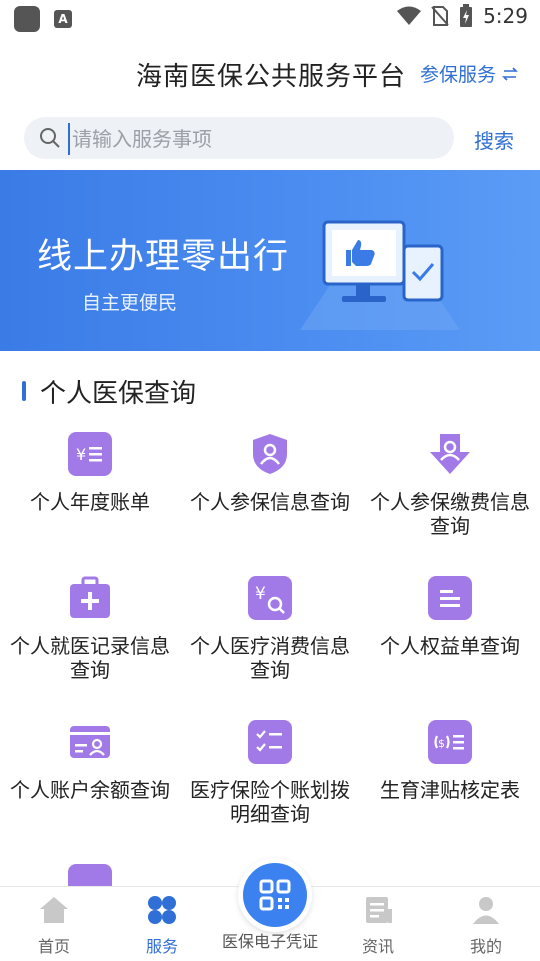 Image resolution: width=540 pixels, height=961 pixels. I want to click on page-title: 海南医保公共服务平台, so click(271, 77).